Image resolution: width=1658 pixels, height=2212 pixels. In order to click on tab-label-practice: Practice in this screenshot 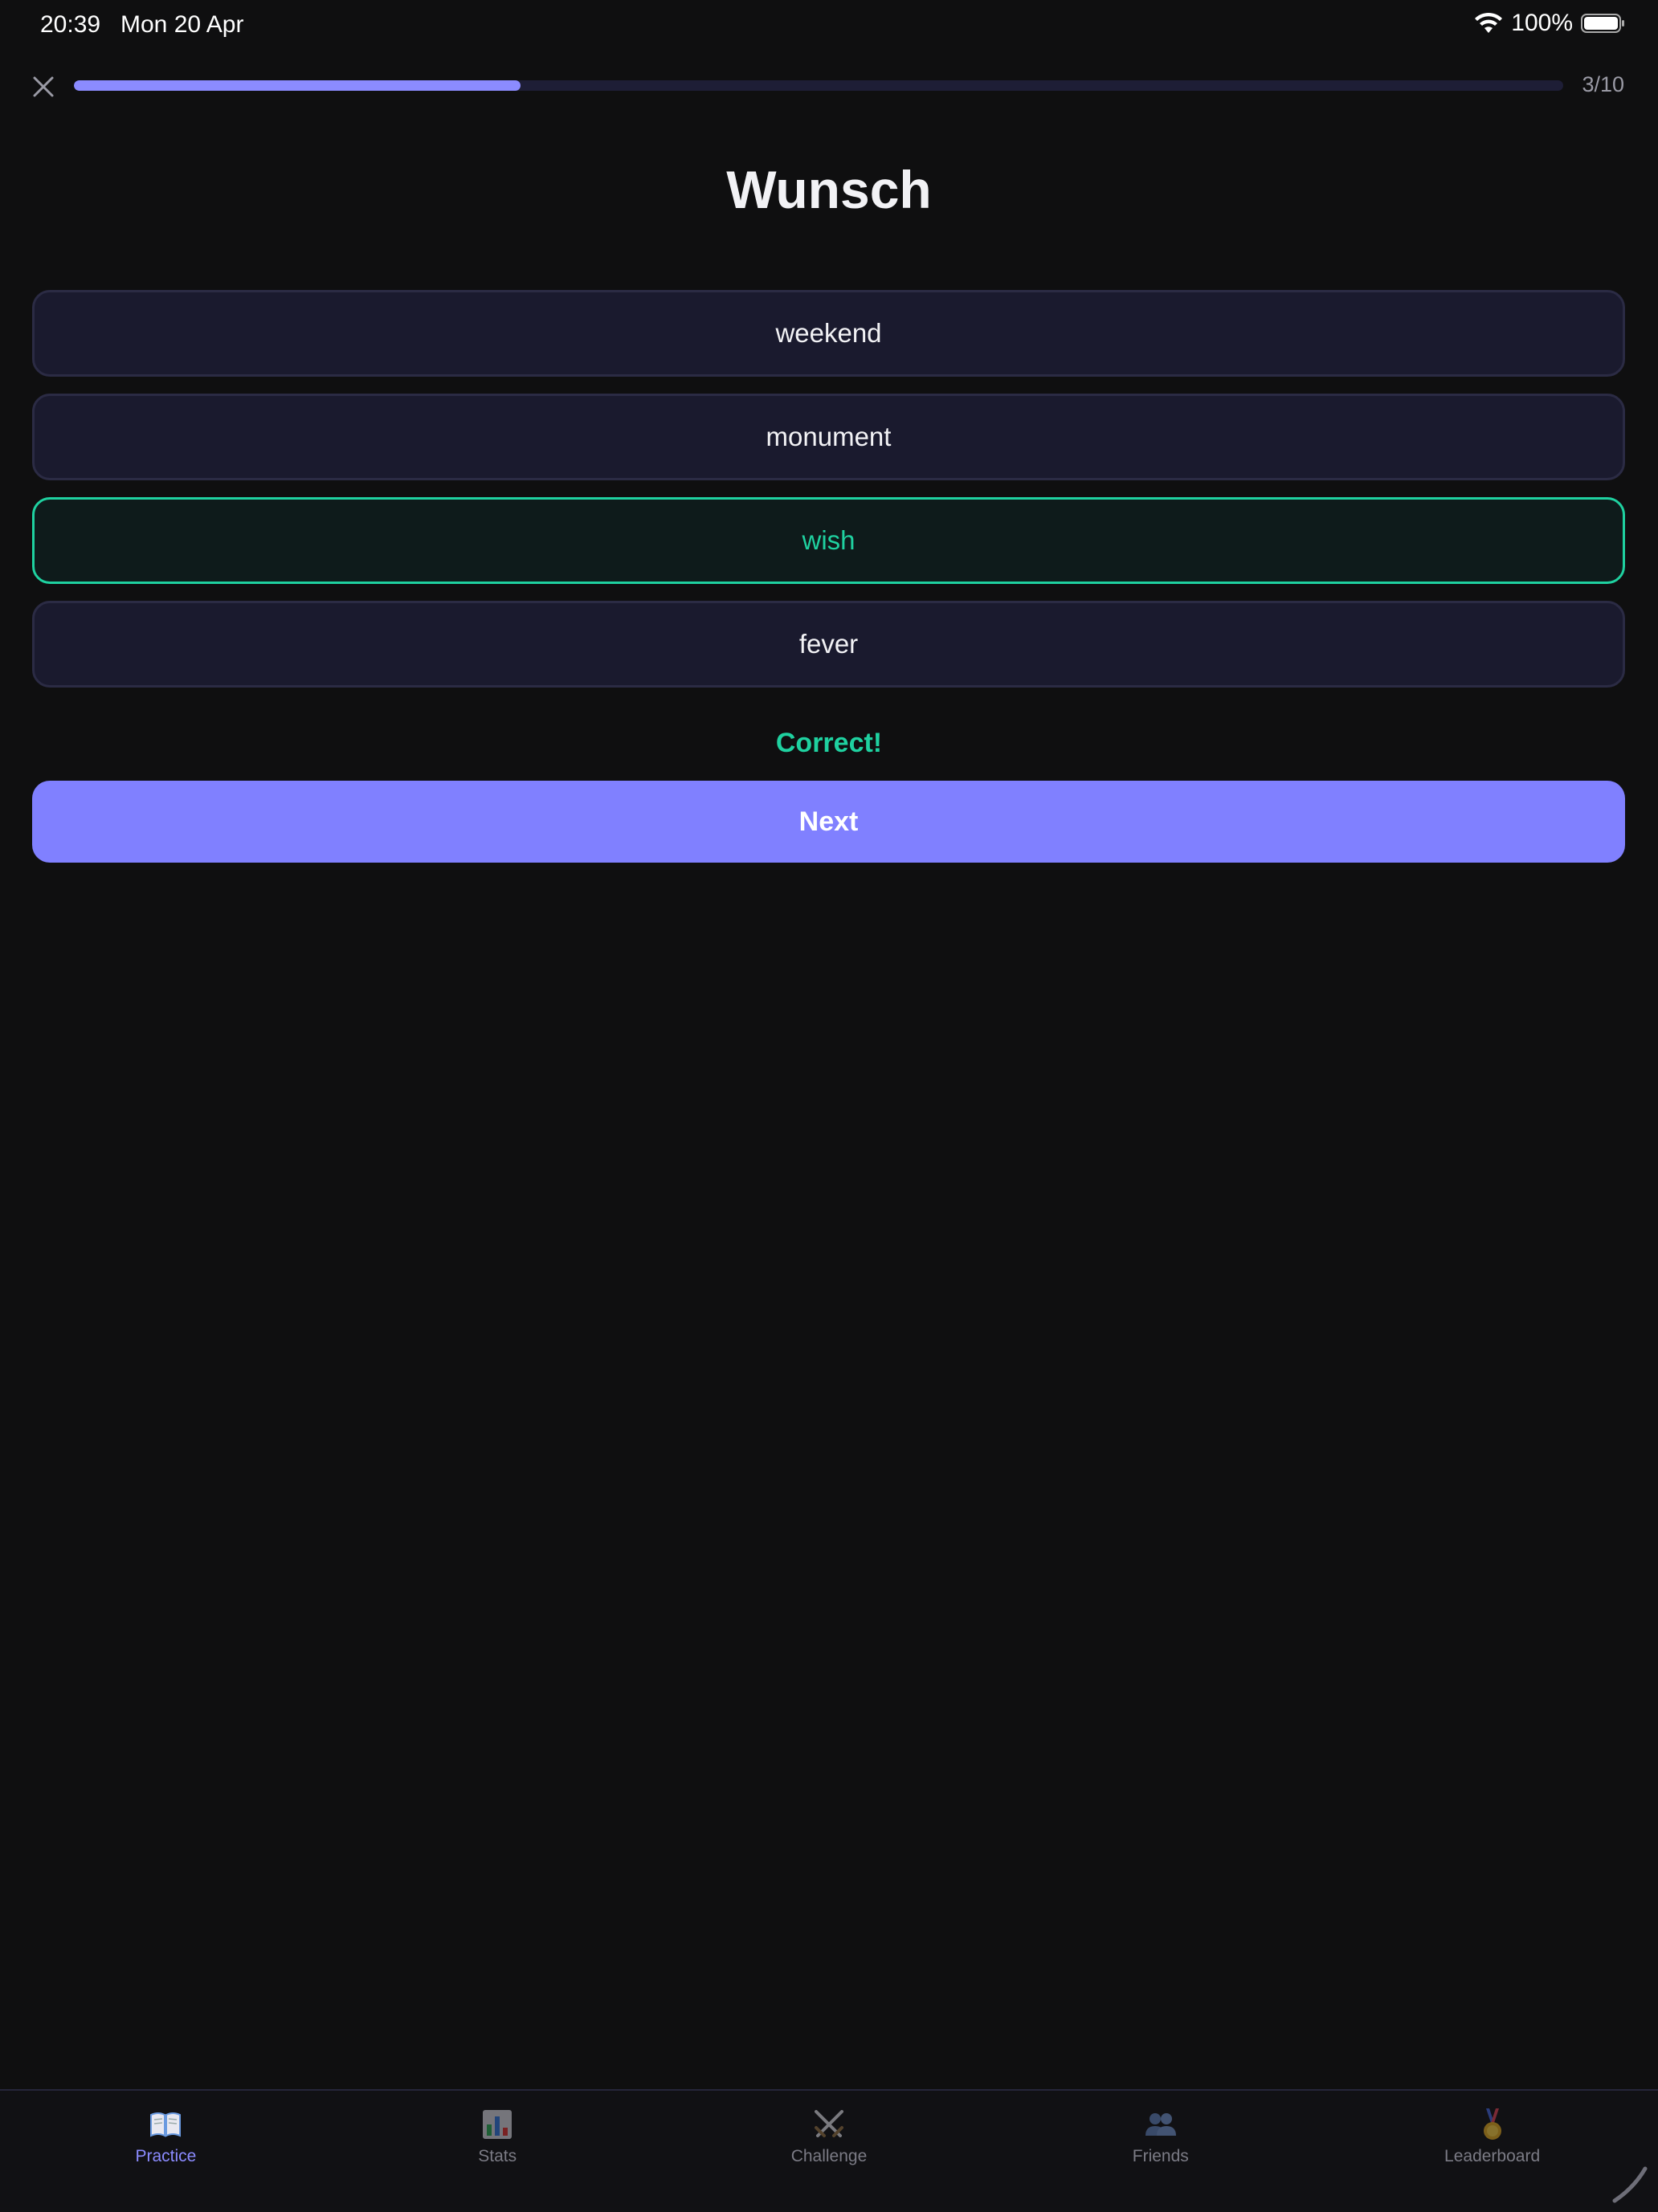, I will do `click(166, 2156)`.